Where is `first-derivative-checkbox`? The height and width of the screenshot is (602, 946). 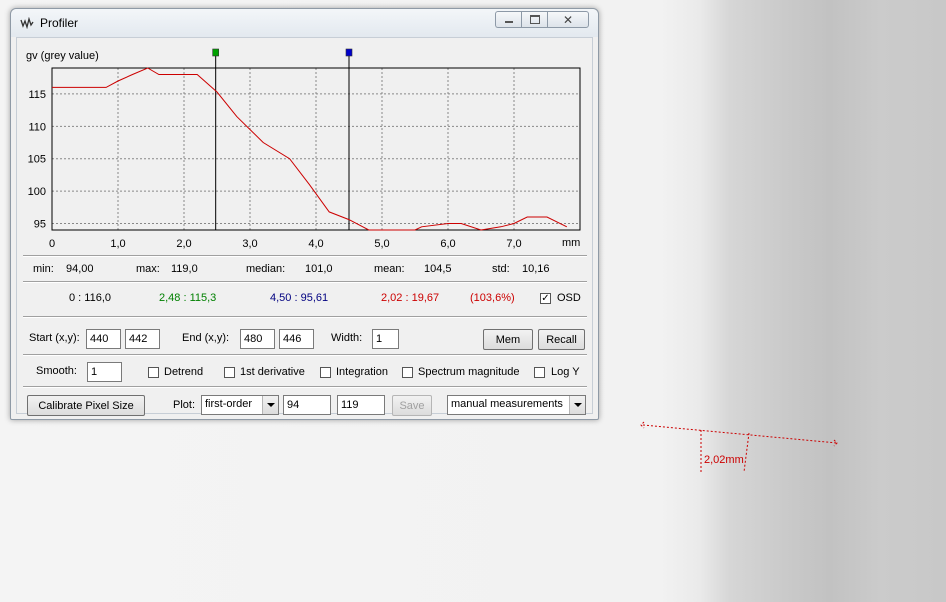 first-derivative-checkbox is located at coordinates (229, 372).